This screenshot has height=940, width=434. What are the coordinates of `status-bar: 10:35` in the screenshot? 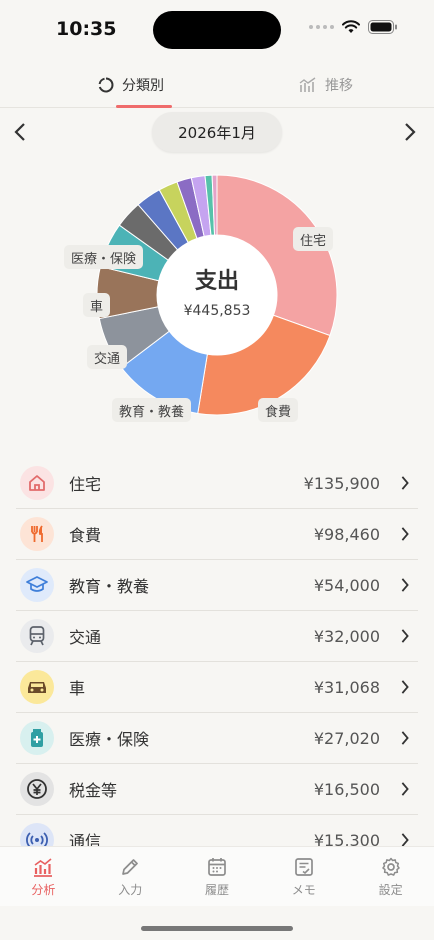 It's located at (217, 30).